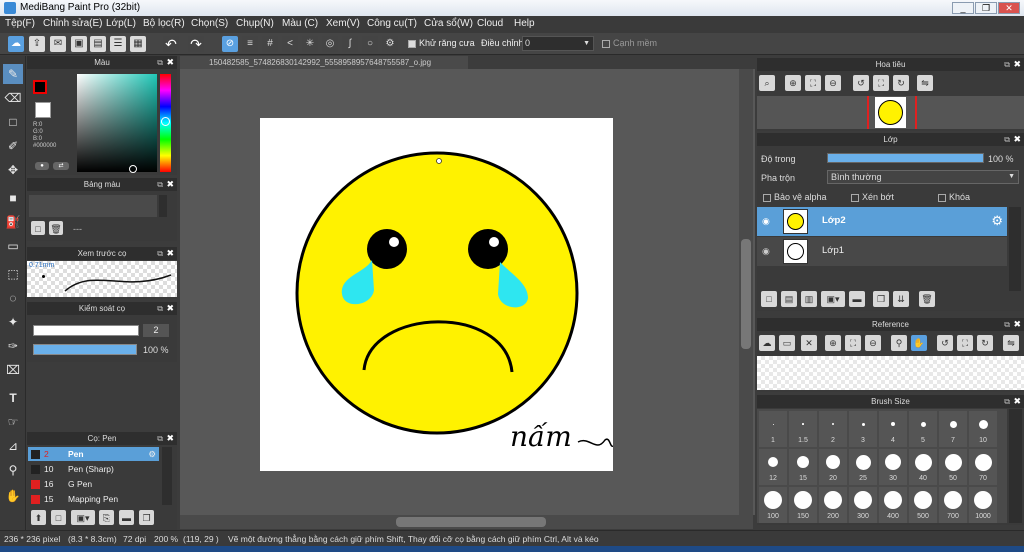 The width and height of the screenshot is (1024, 552). Describe the element at coordinates (1009, 8) in the screenshot. I see `close-button: ✕` at that location.